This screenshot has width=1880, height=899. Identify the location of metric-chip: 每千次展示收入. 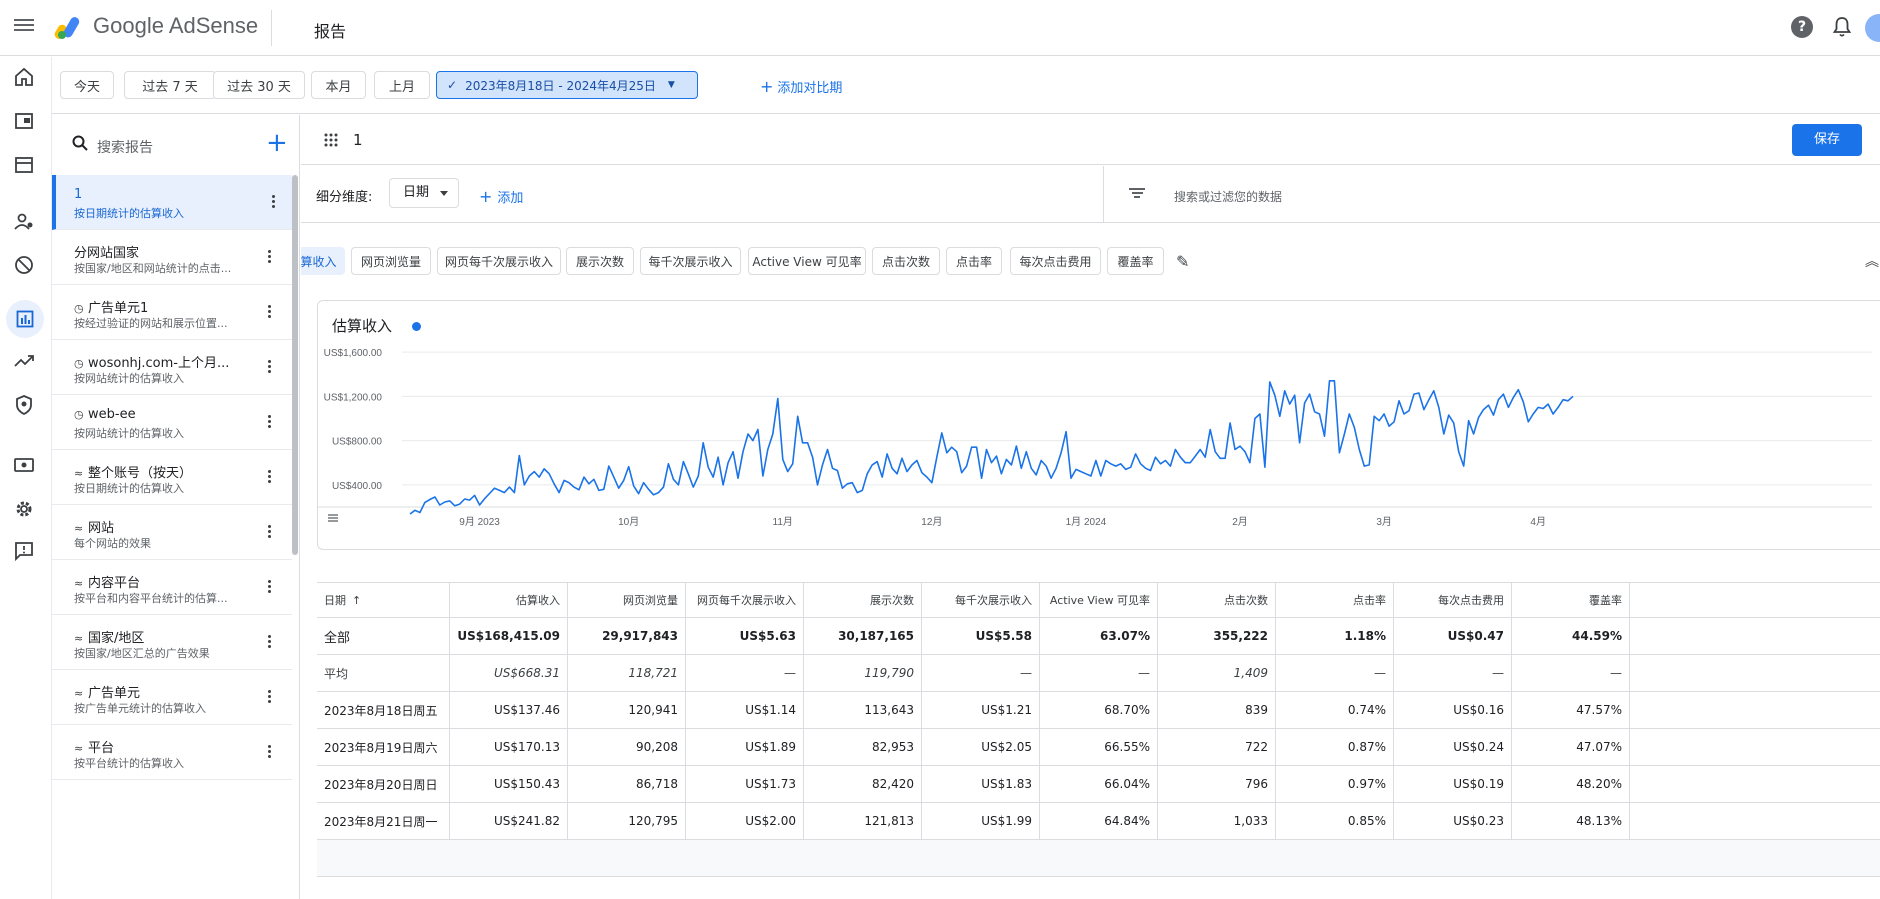
(690, 261).